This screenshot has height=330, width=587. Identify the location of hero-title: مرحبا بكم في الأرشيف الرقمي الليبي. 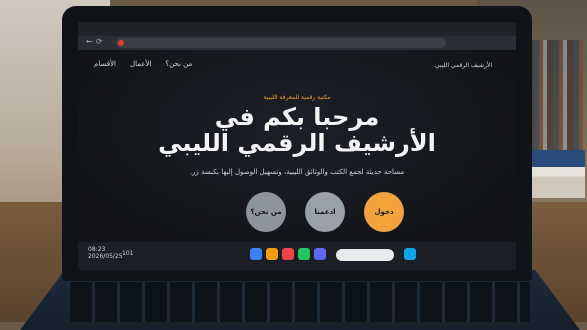
(297, 130).